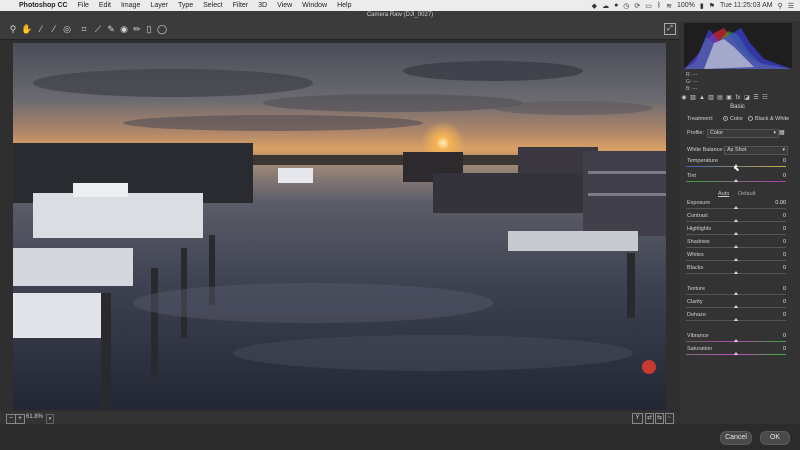 This screenshot has width=800, height=450. What do you see at coordinates (649, 418) in the screenshot?
I see `swap-view-icon: ⇄` at bounding box center [649, 418].